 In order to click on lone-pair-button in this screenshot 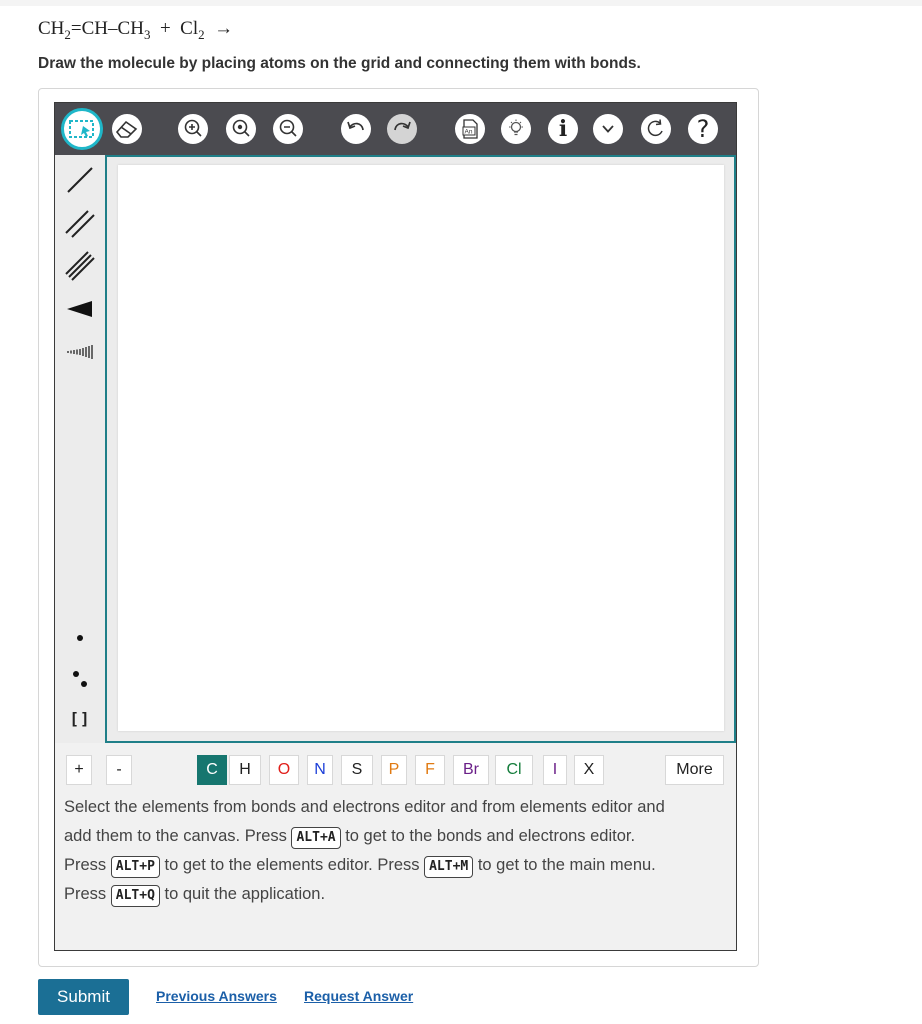, I will do `click(80, 679)`.